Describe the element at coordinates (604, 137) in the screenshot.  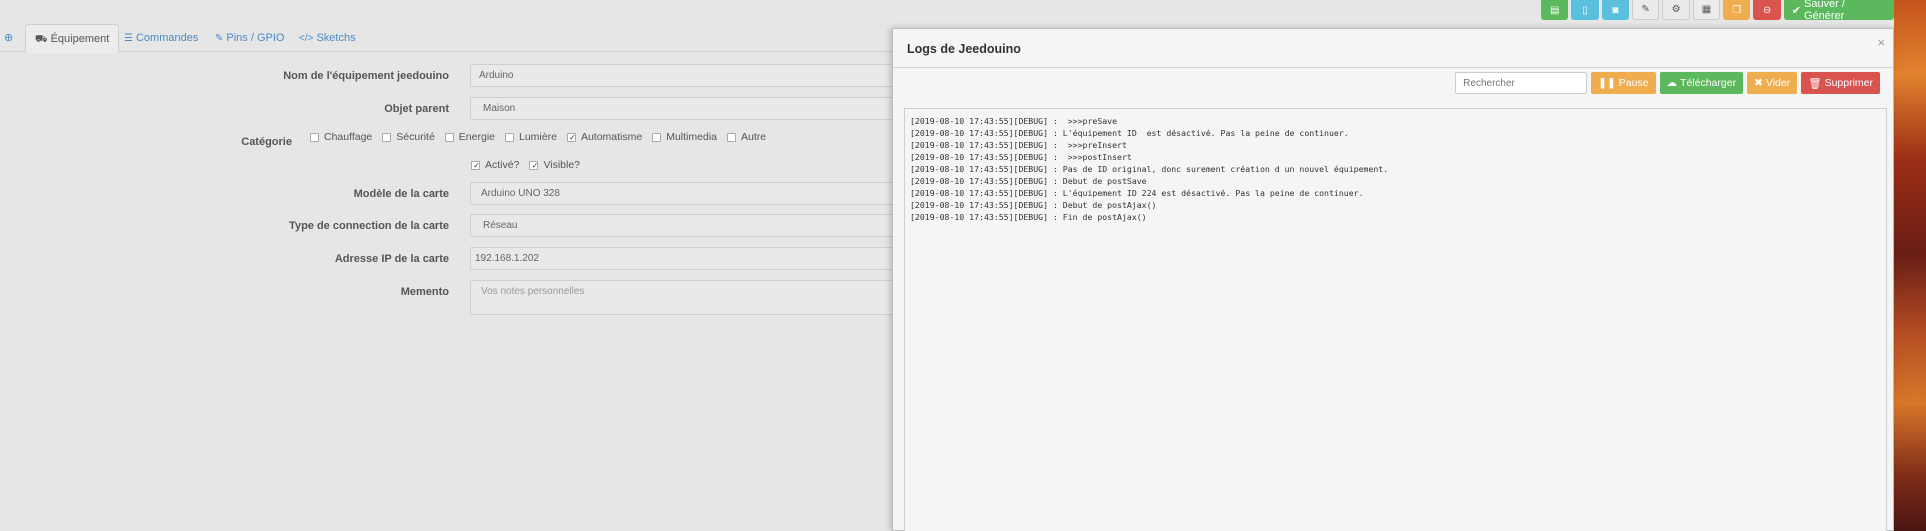
I see `category-automatisme: Automatisme` at that location.